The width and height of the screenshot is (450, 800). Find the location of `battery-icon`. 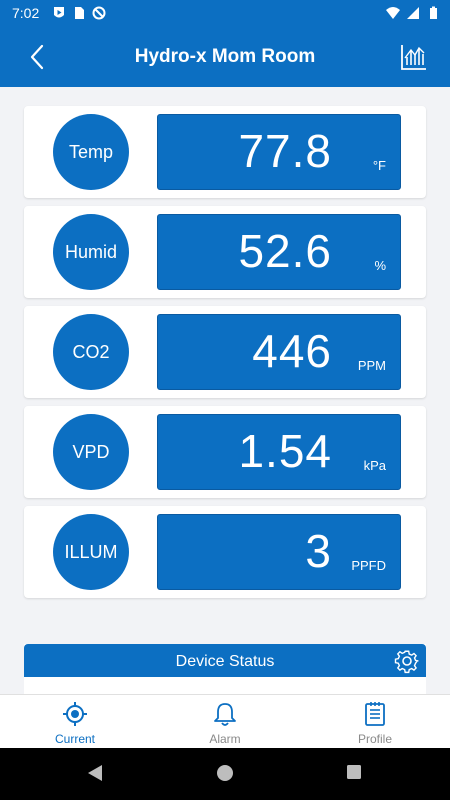

battery-icon is located at coordinates (433, 12).